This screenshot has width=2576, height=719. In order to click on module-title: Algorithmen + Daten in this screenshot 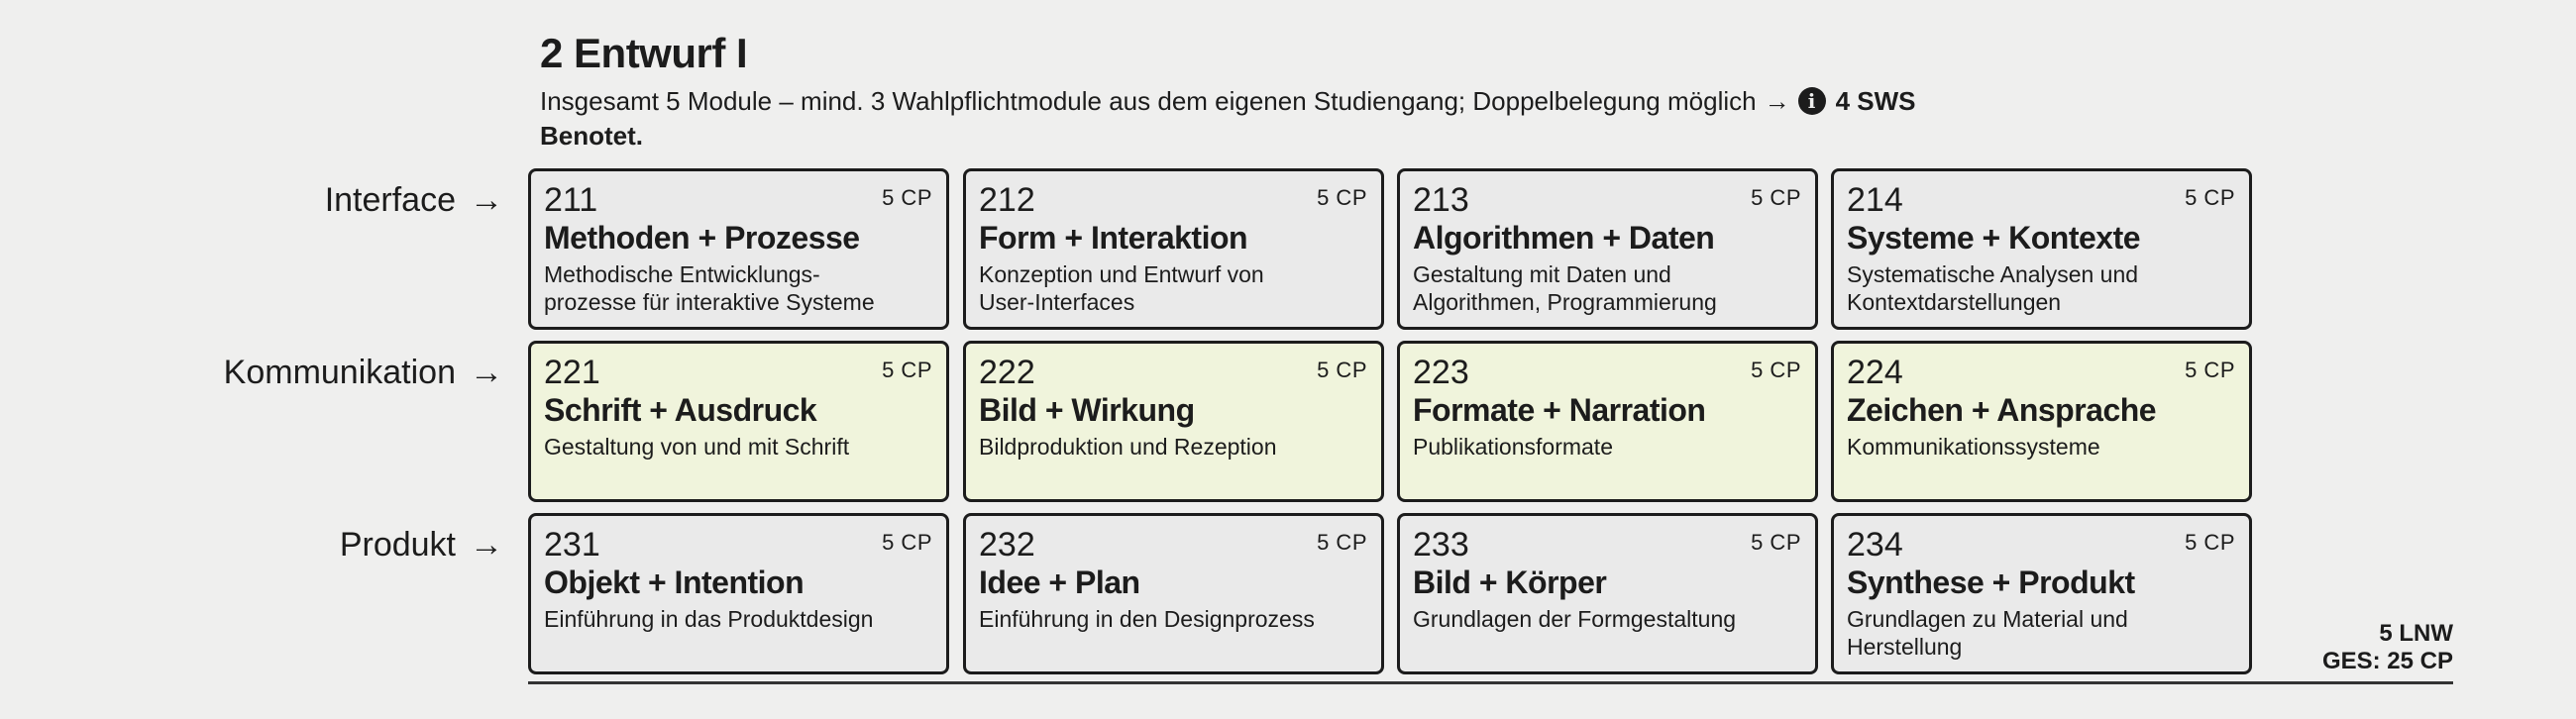, I will do `click(1564, 238)`.